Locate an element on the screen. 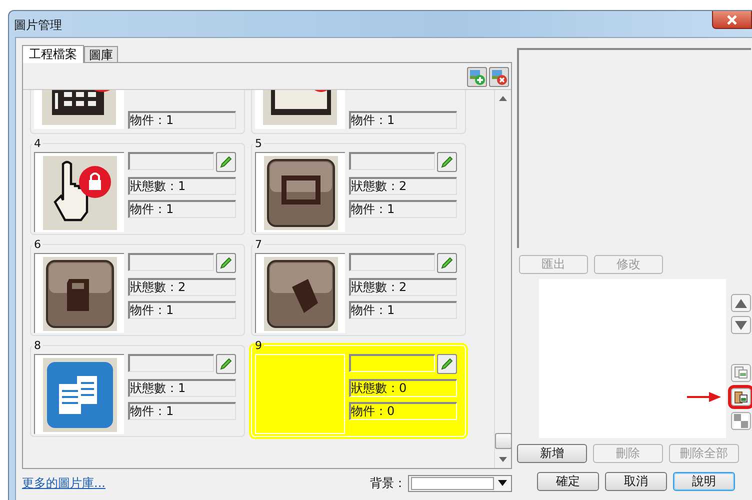 The height and width of the screenshot is (500, 752). picture-card: 4 狀態數：1 物件：1 is located at coordinates (137, 186).